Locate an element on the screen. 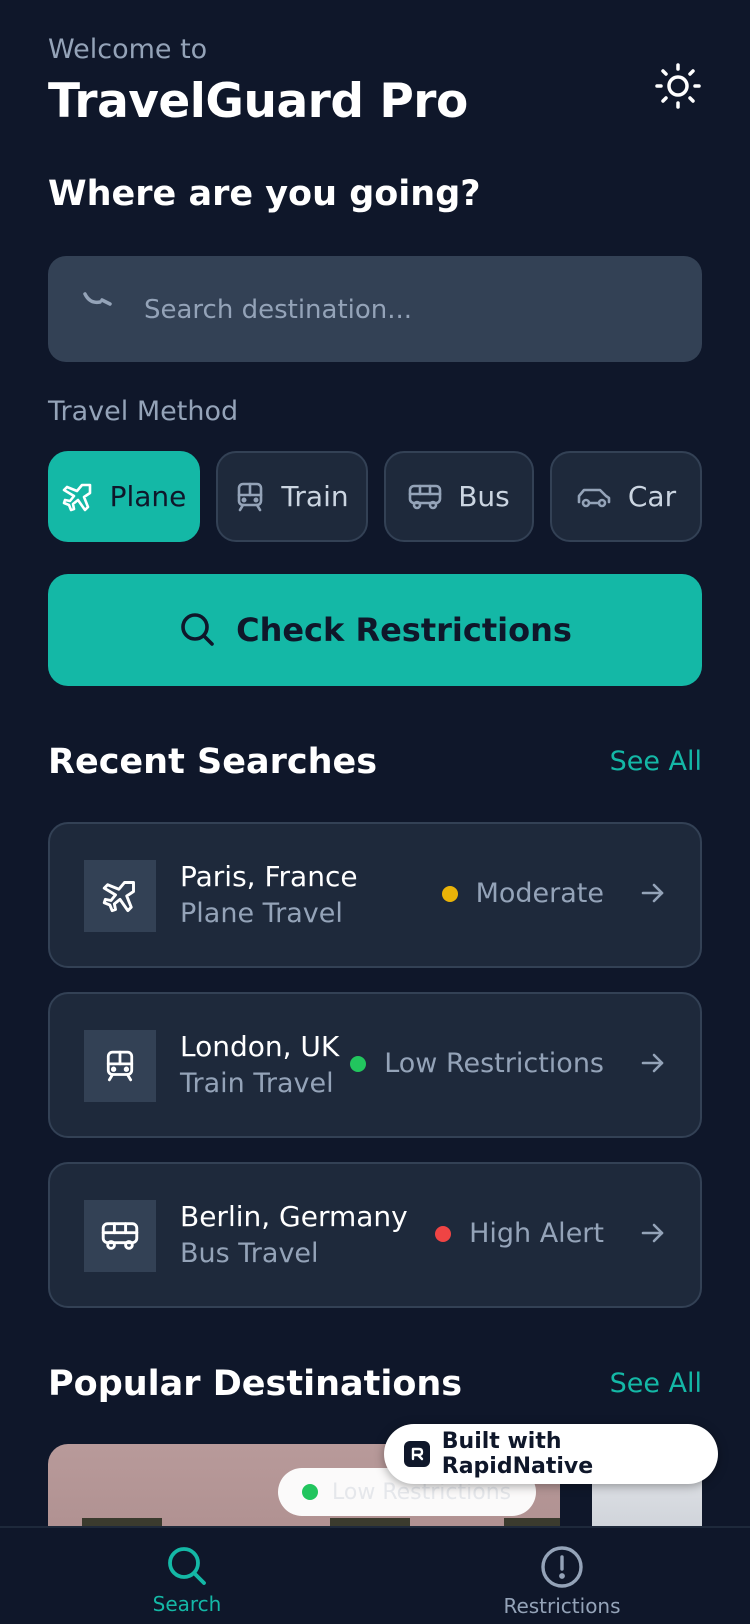  search-box is located at coordinates (375, 309).